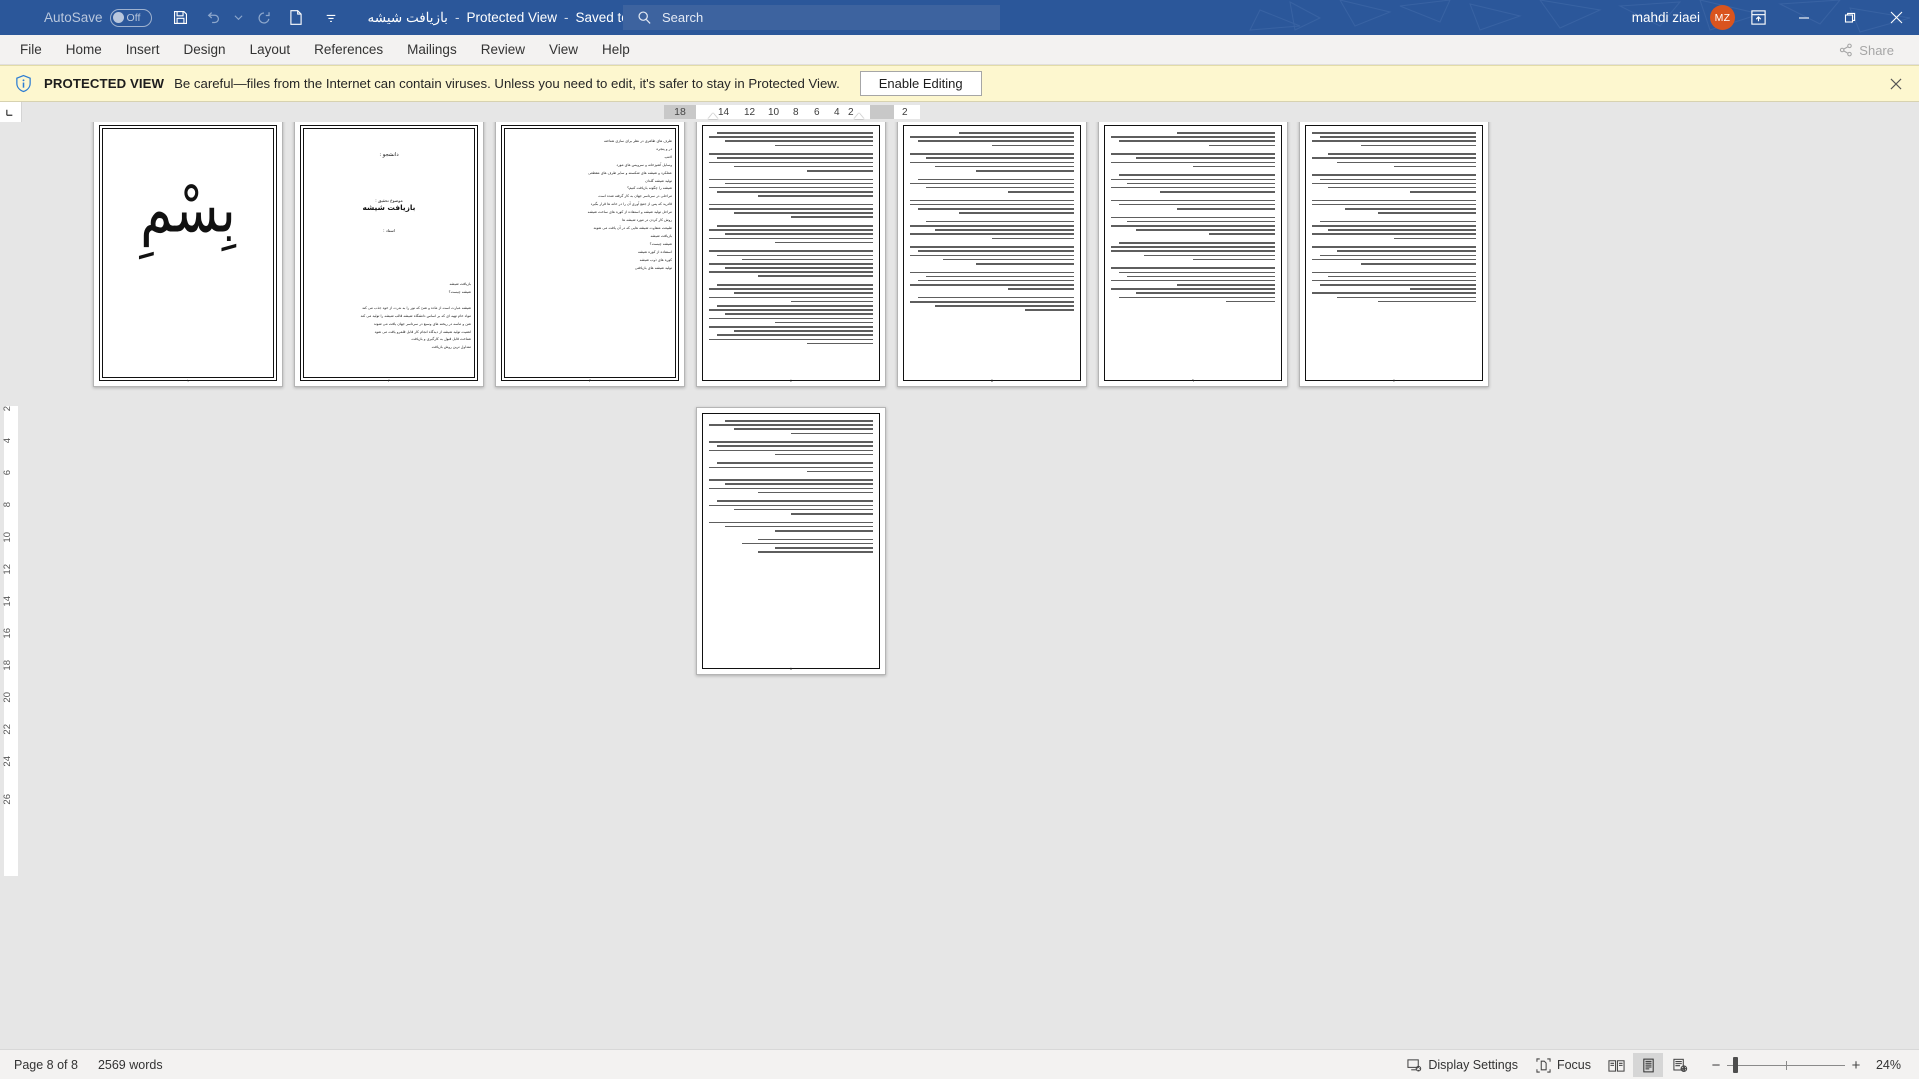 This screenshot has width=1919, height=1079. I want to click on ribbon-display-options-icon, so click(1758, 17).